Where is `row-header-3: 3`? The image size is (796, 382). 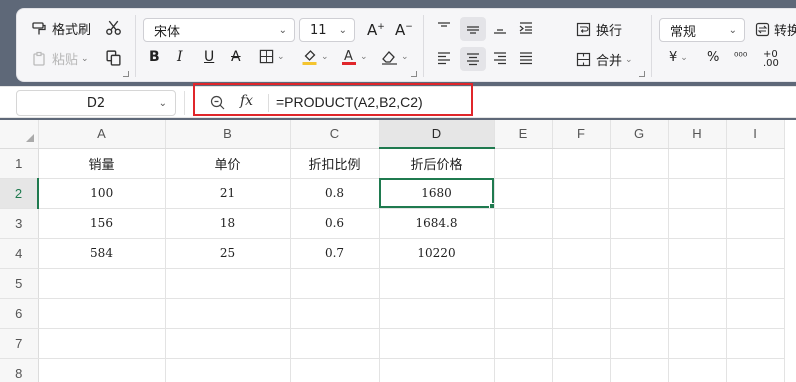
row-header-3: 3 is located at coordinates (19, 223).